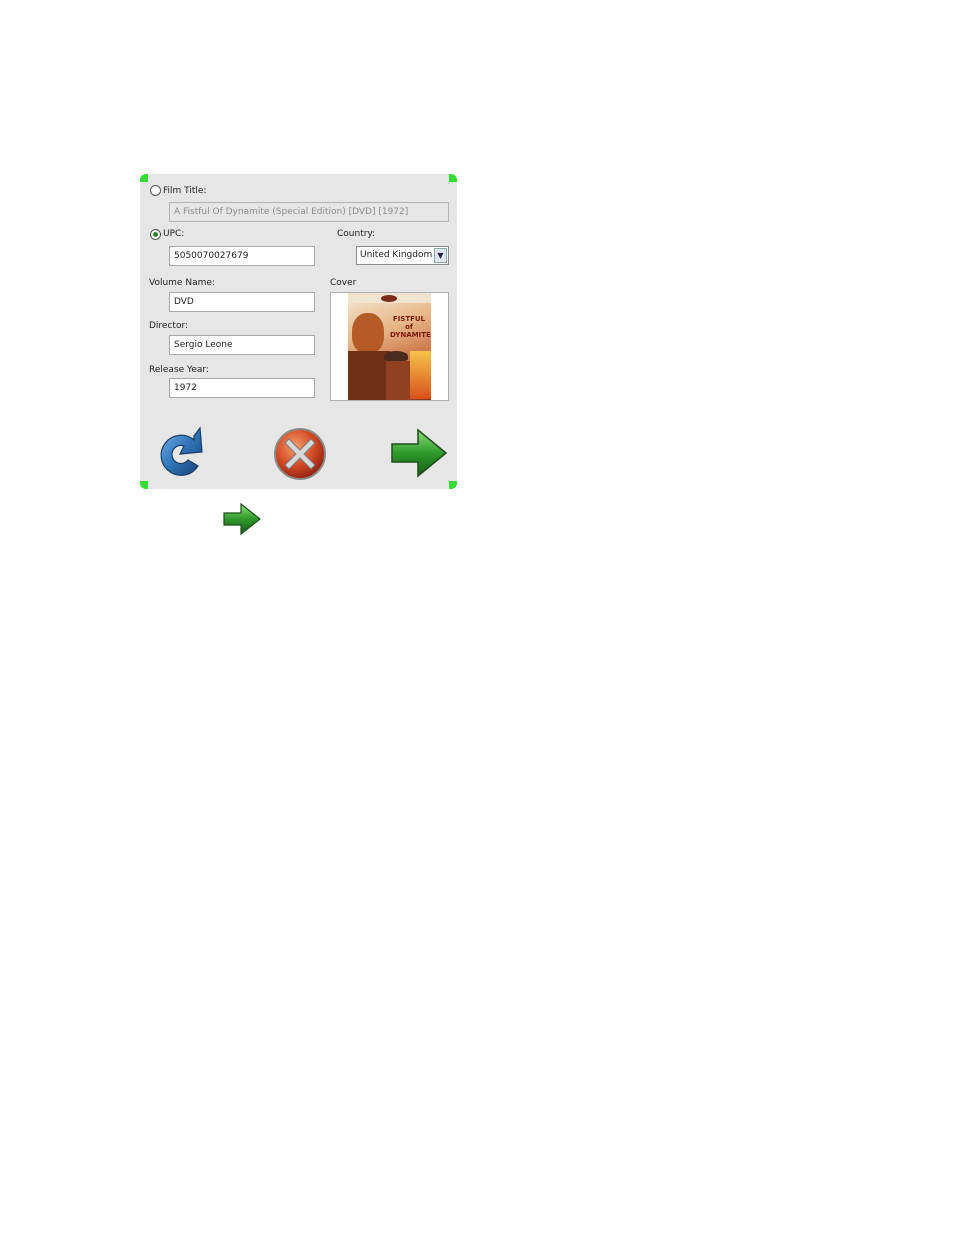 This screenshot has height=1235, width=954. I want to click on film-title-radio, so click(155, 190).